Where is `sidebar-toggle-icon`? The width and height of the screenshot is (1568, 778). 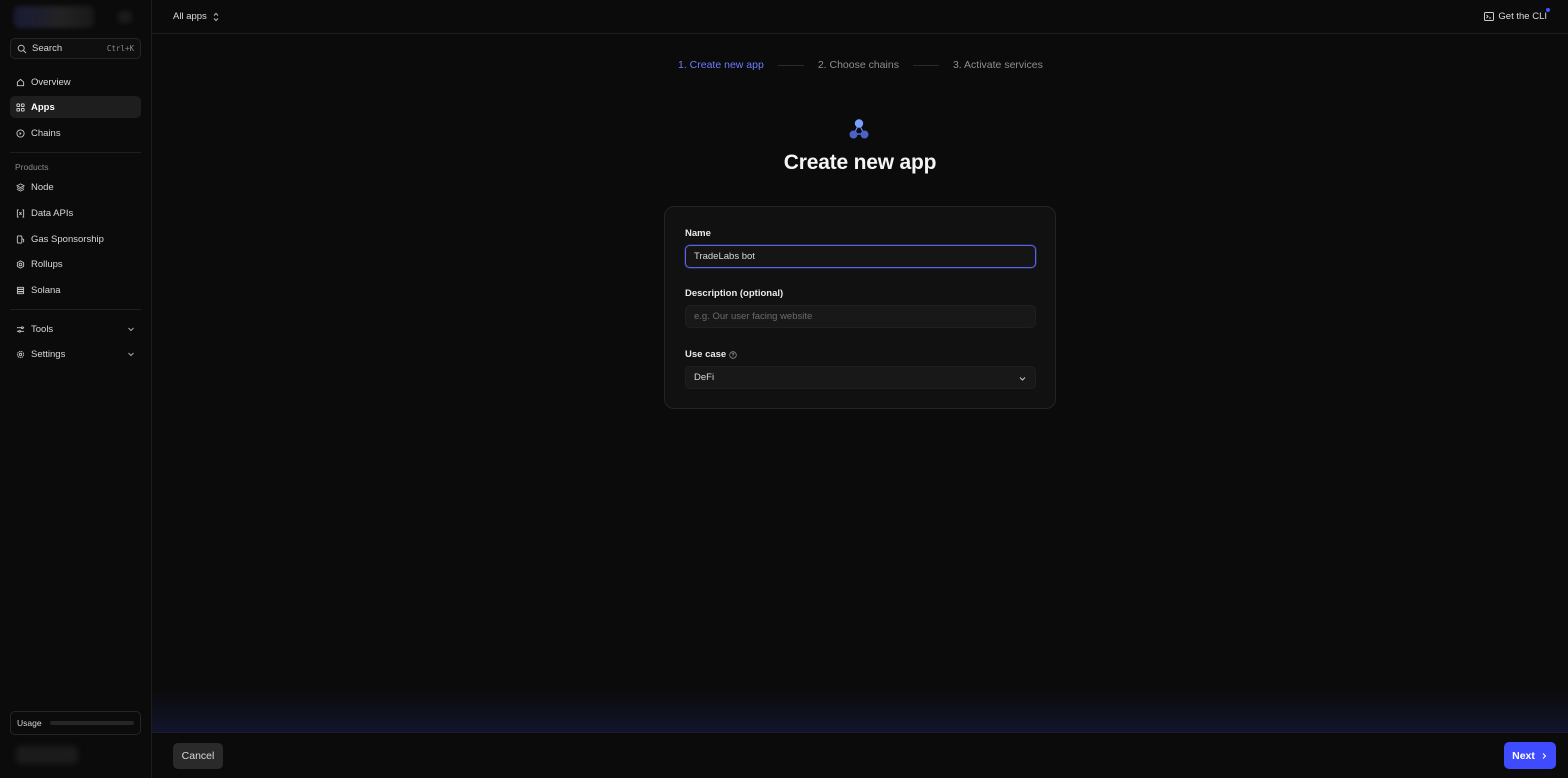
sidebar-toggle-icon is located at coordinates (125, 17).